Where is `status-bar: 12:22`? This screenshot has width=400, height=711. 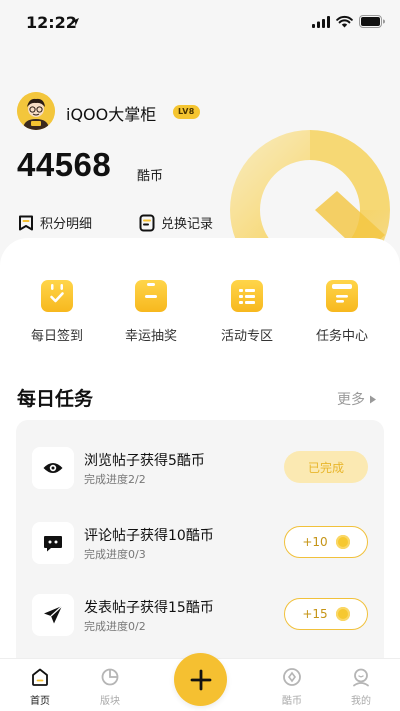
status-bar: 12:22 is located at coordinates (200, 23).